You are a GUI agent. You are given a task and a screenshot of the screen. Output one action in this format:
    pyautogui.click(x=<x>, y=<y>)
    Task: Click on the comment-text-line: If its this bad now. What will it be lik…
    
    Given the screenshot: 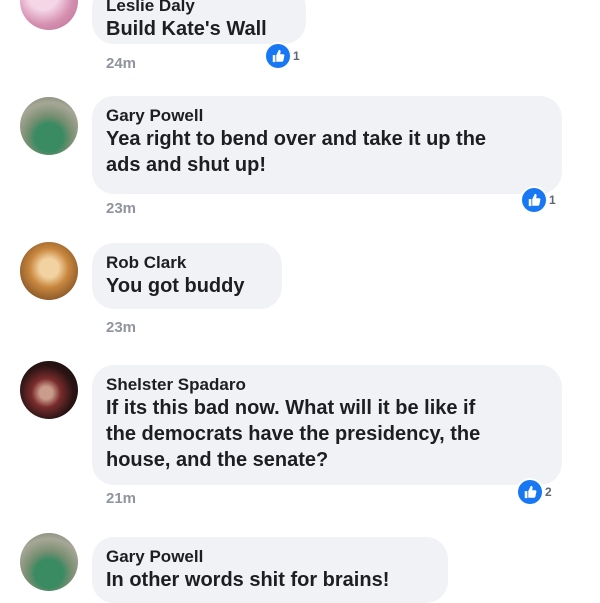 What is the action you would take?
    pyautogui.click(x=291, y=408)
    